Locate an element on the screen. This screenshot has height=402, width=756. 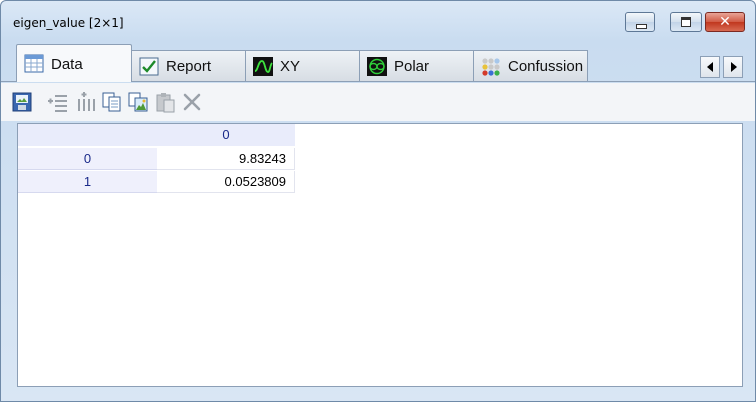
column-header: 0 is located at coordinates (226, 135).